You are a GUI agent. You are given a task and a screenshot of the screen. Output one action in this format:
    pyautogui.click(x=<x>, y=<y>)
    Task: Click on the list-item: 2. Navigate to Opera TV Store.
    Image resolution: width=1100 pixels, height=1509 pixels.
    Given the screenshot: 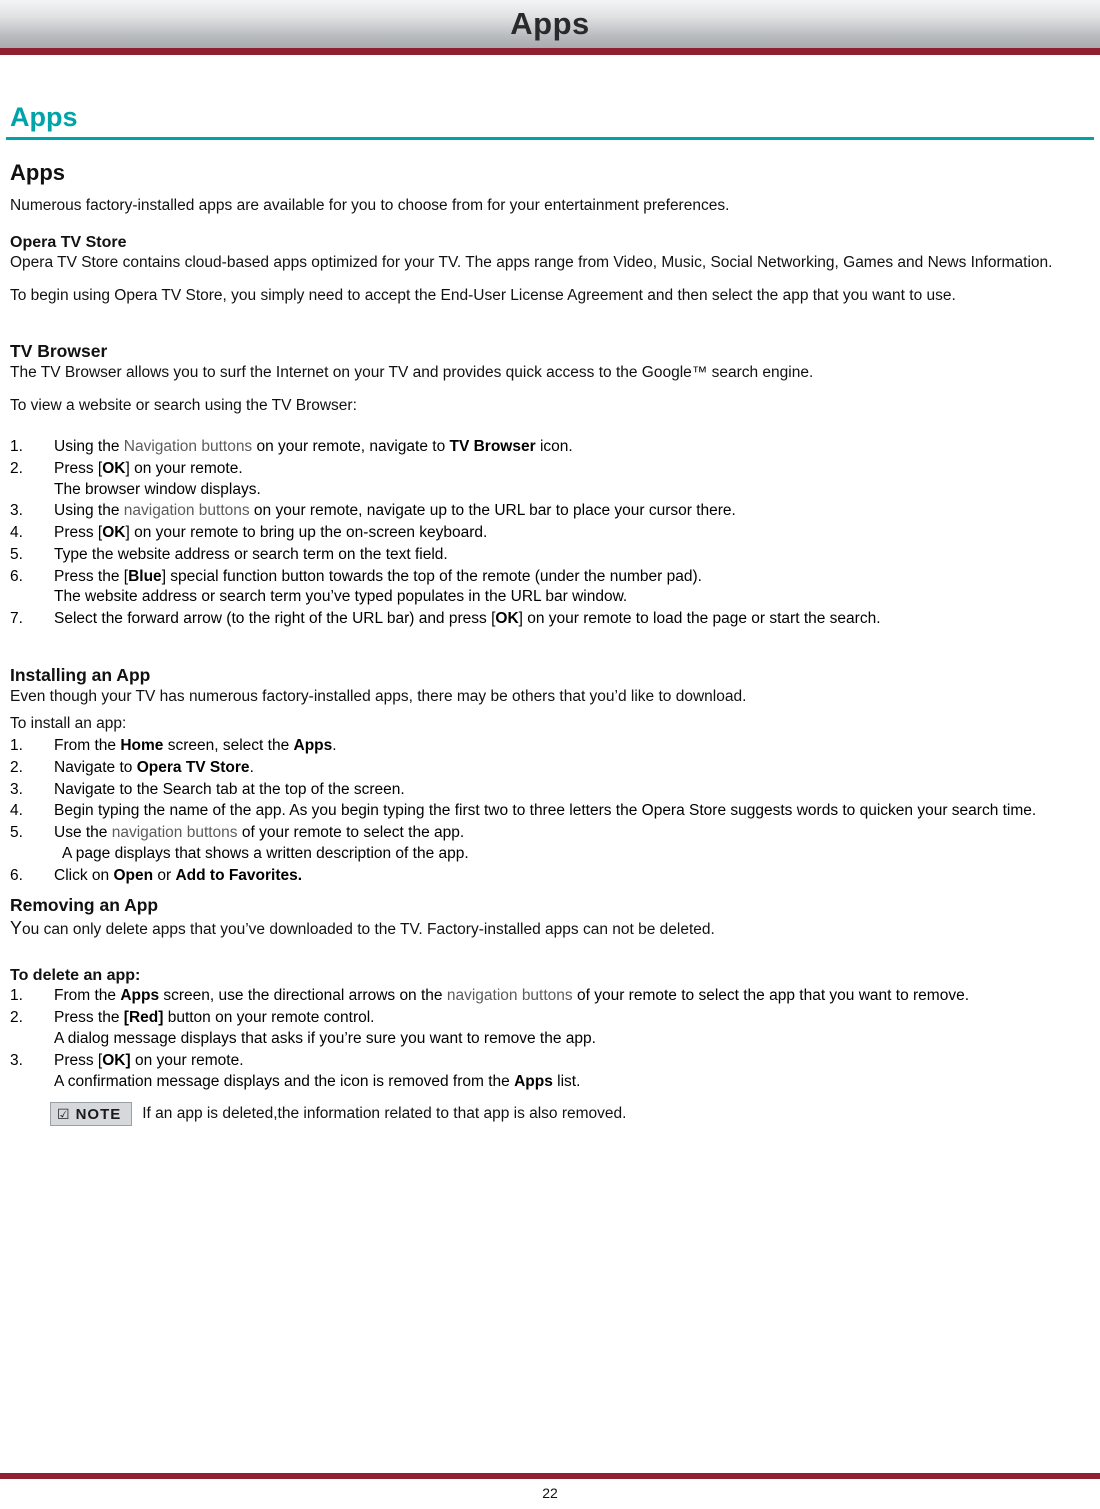 What is the action you would take?
    pyautogui.click(x=553, y=768)
    